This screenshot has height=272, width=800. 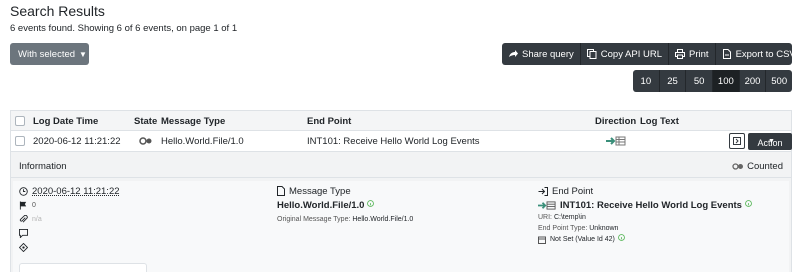 I want to click on export-csv-label: Export to CSV, so click(x=763, y=54).